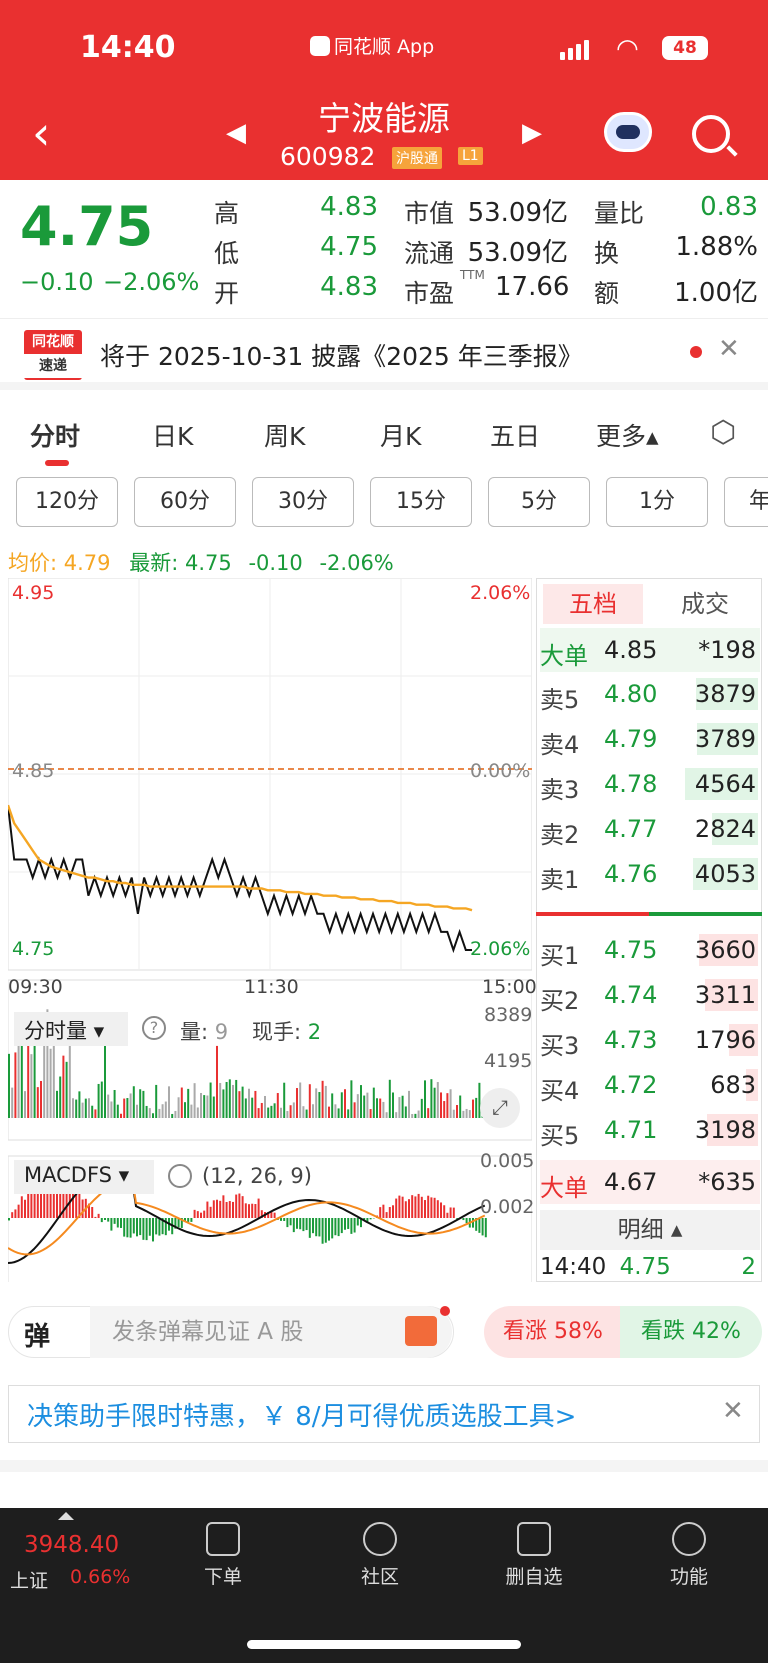  Describe the element at coordinates (650, 874) in the screenshot. I see `ask-row: 卖1 4.76 4053` at that location.